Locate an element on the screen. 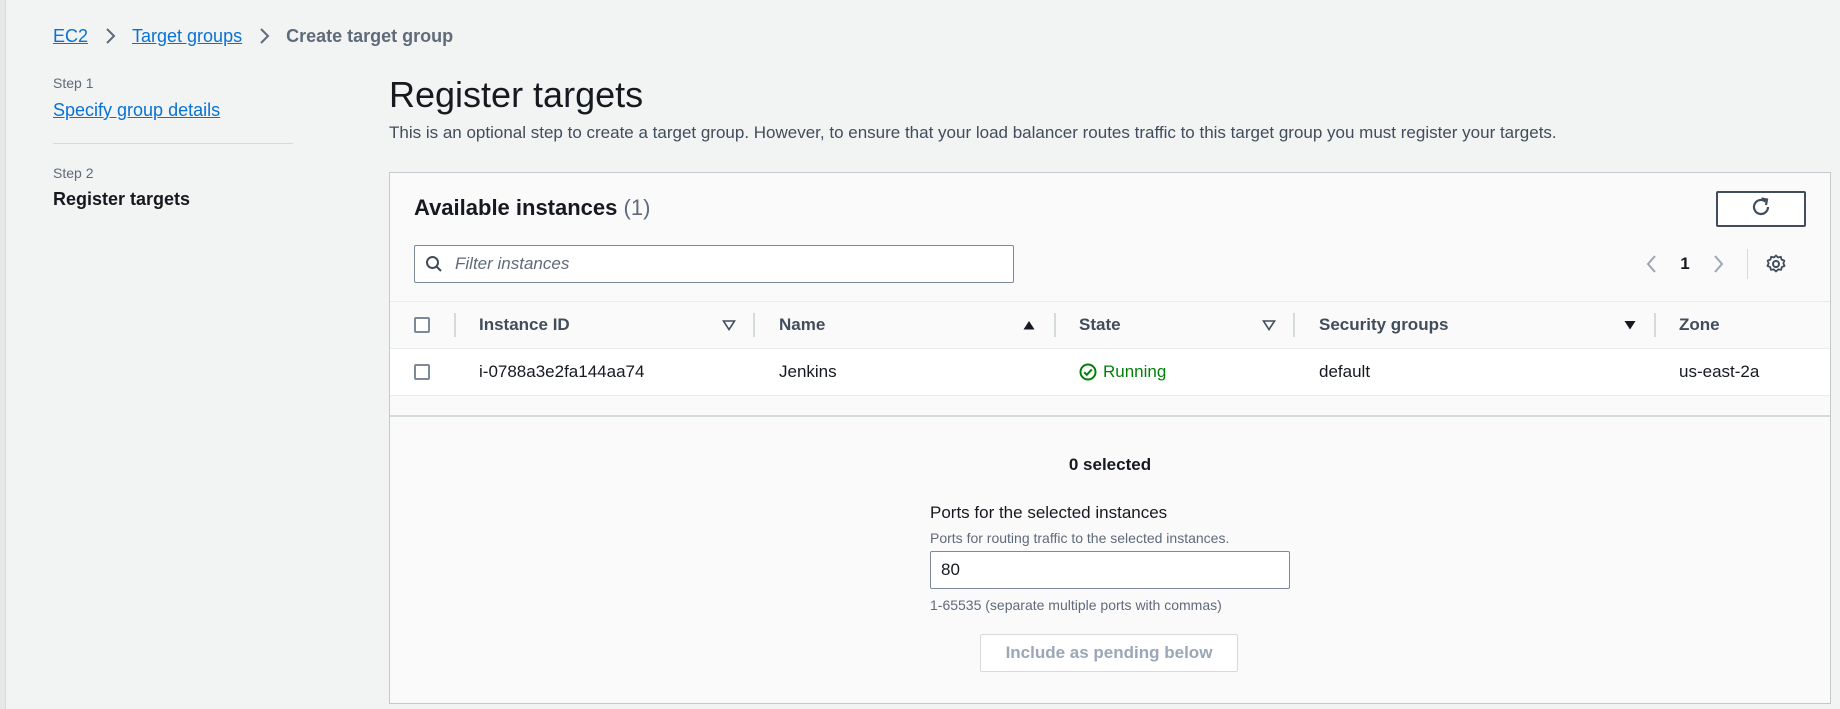 The image size is (1840, 709). breadcrumb-target-groups: Target groups is located at coordinates (187, 36).